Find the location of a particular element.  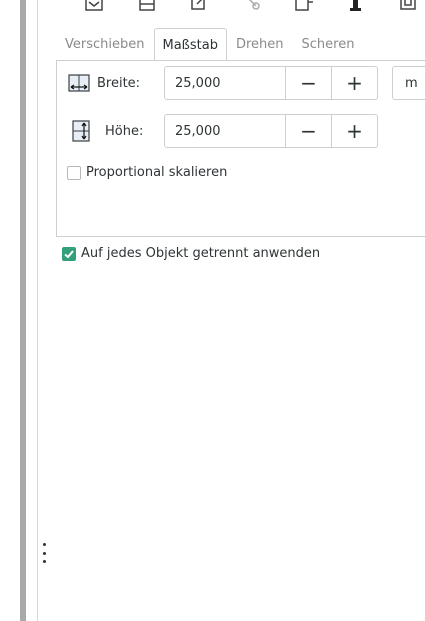

width-decrease-button: − is located at coordinates (309, 83).